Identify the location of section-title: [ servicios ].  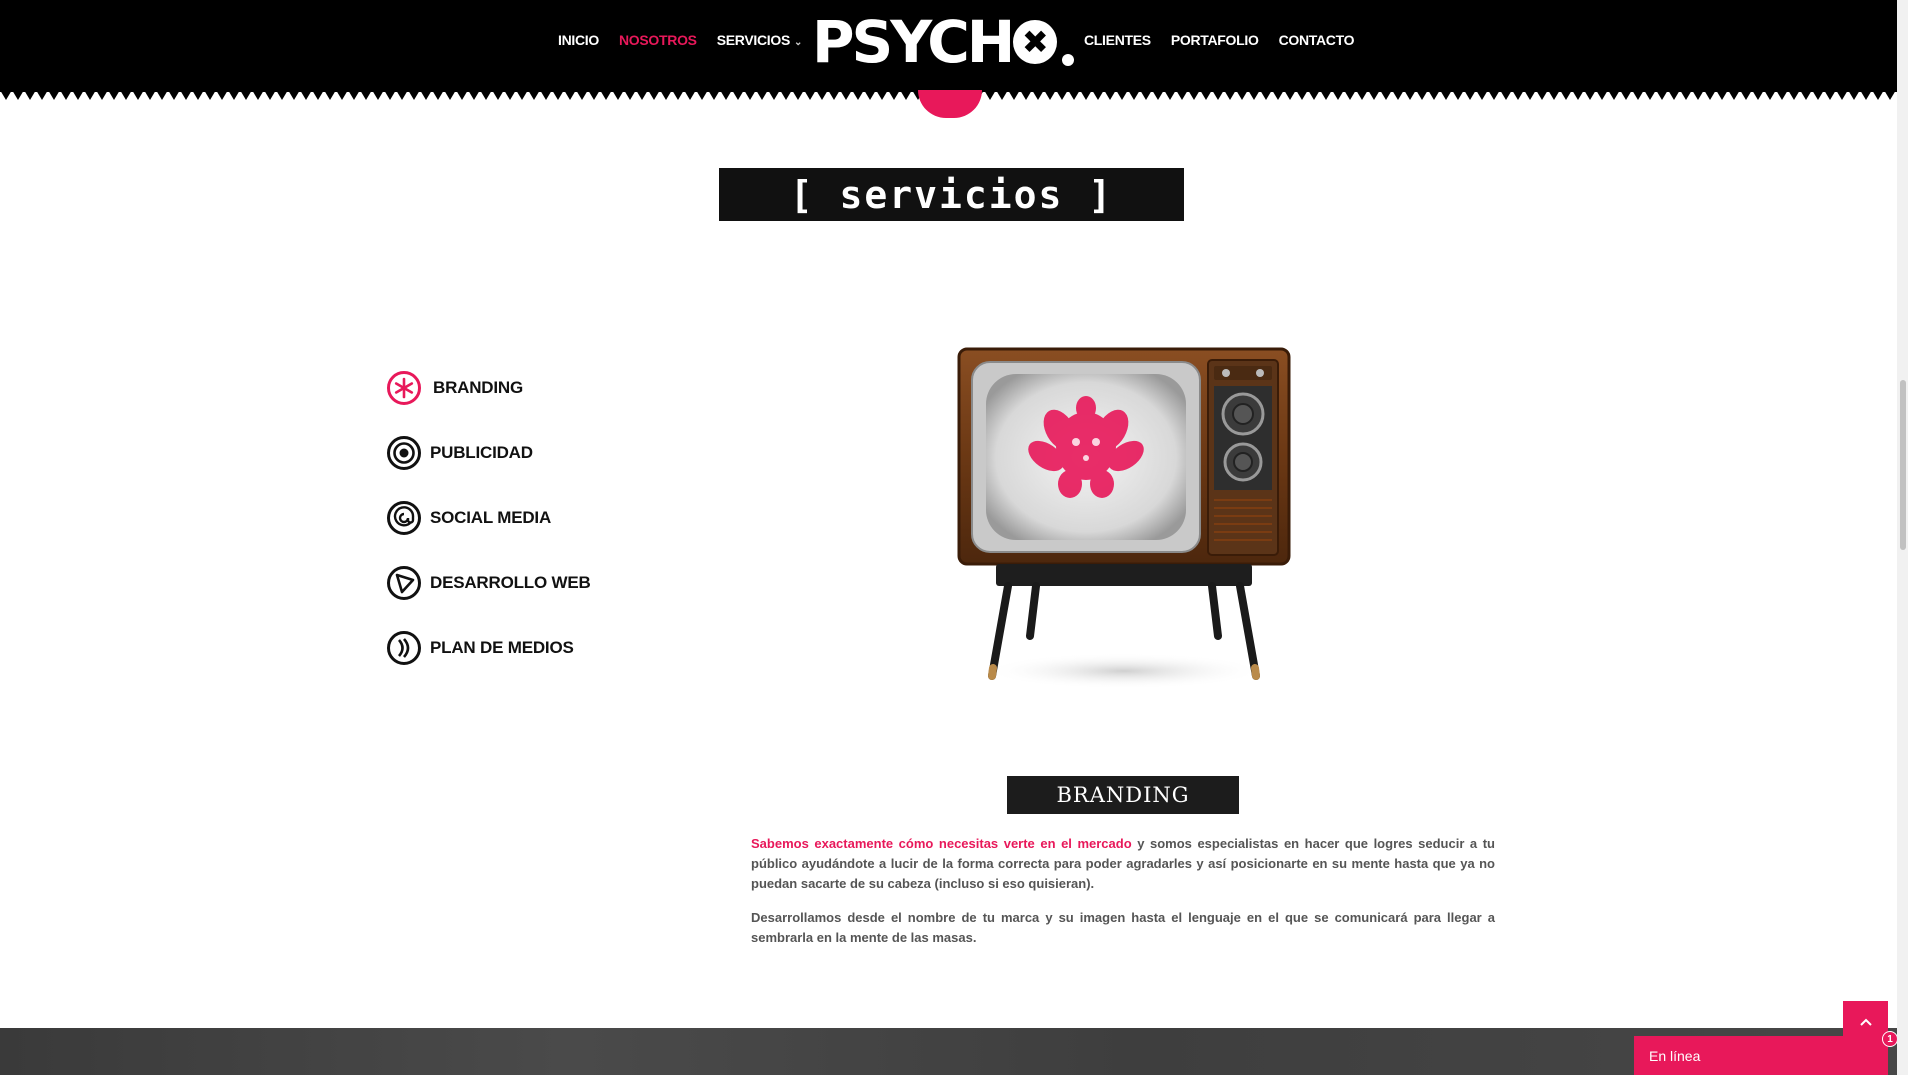
(951, 194).